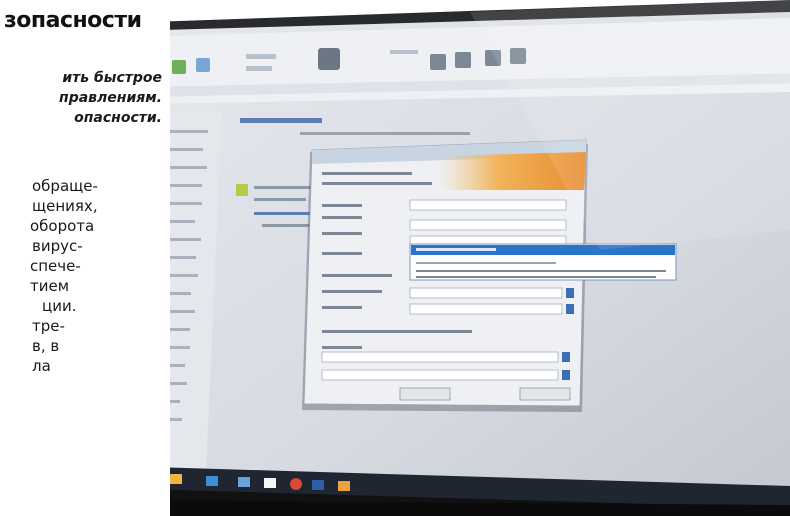  Describe the element at coordinates (65, 186) in the screenshot. I see `body-line: обраще-` at that location.